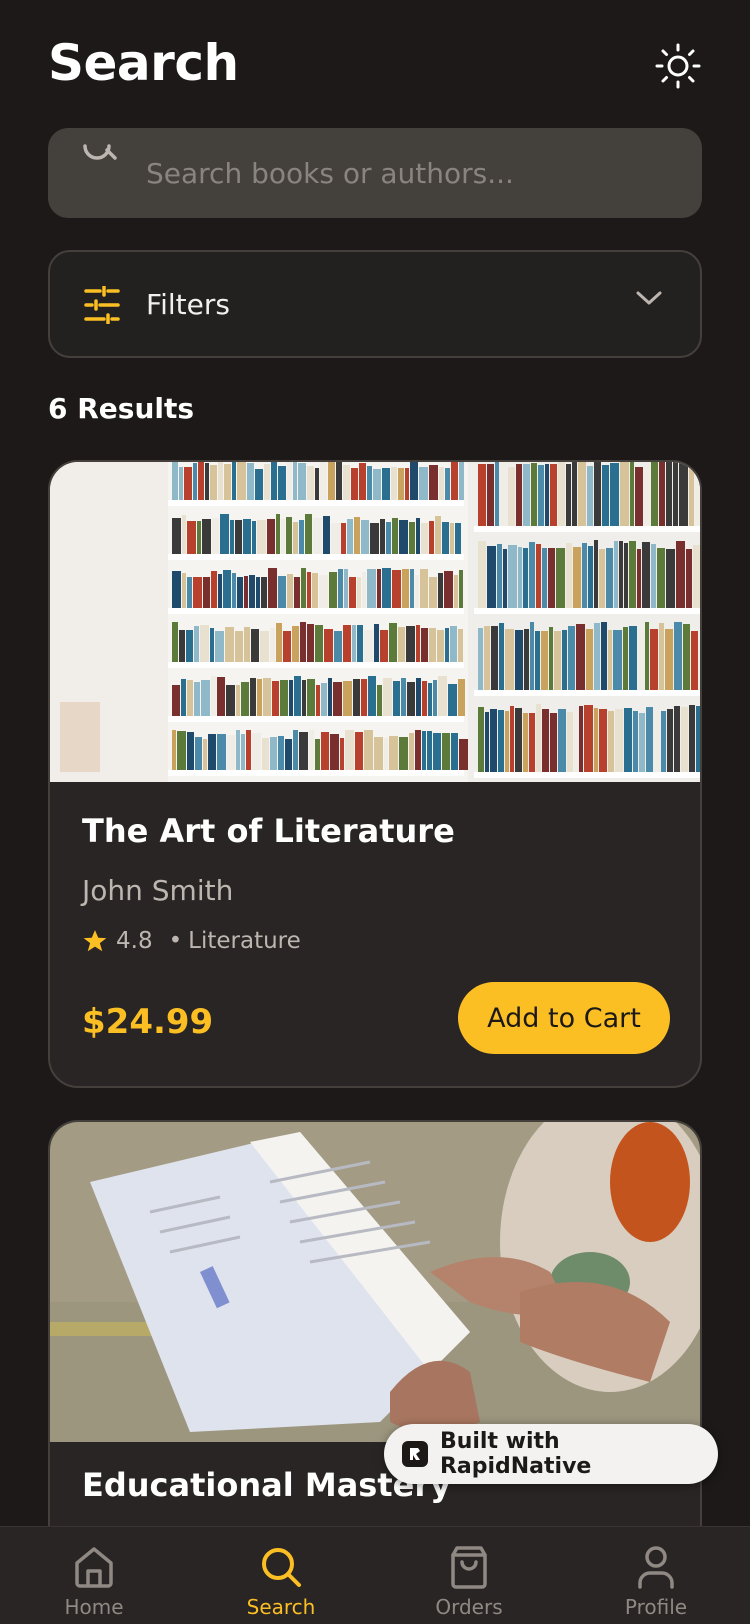  What do you see at coordinates (469, 1607) in the screenshot?
I see `tab-label: Orders` at bounding box center [469, 1607].